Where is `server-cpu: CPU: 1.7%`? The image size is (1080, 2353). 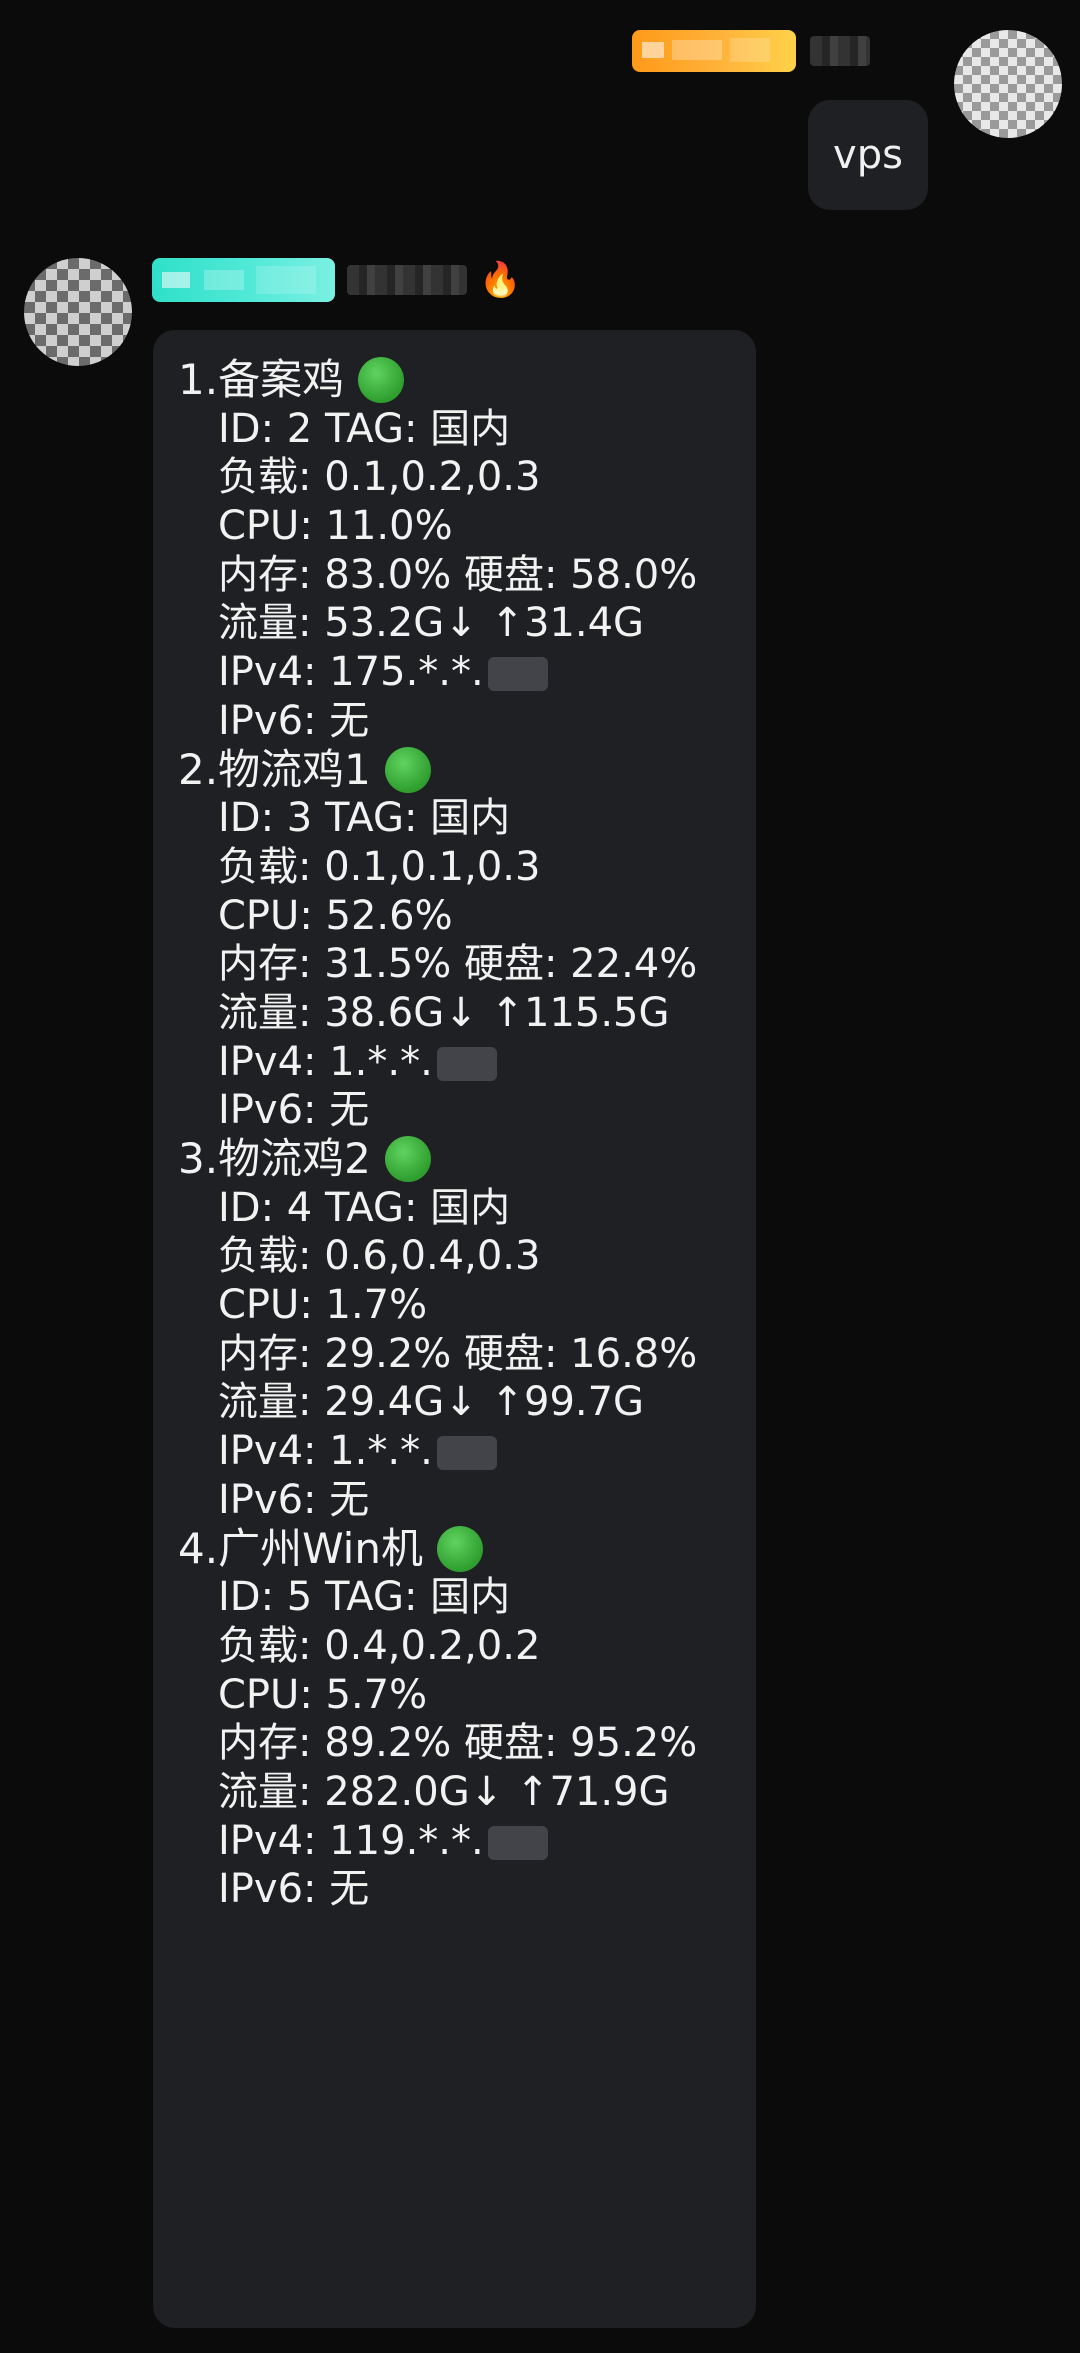
server-cpu: CPU: 1.7% is located at coordinates (323, 1305).